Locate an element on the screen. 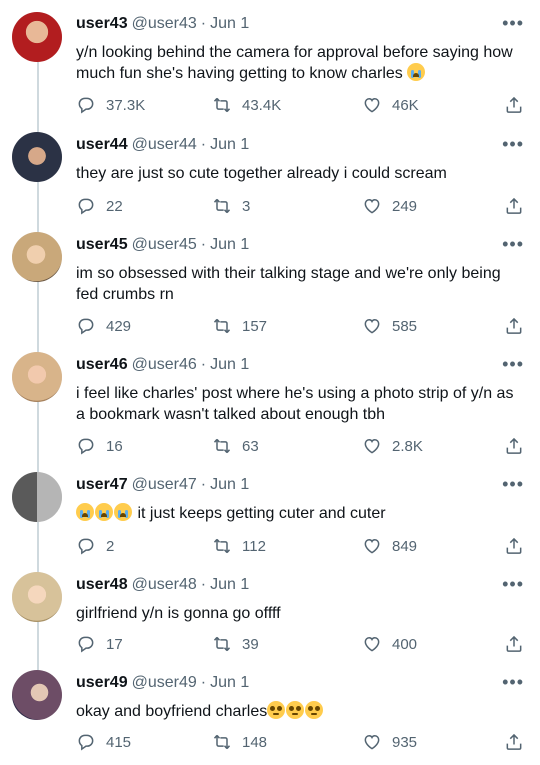  retweet-button: 39 is located at coordinates (235, 644).